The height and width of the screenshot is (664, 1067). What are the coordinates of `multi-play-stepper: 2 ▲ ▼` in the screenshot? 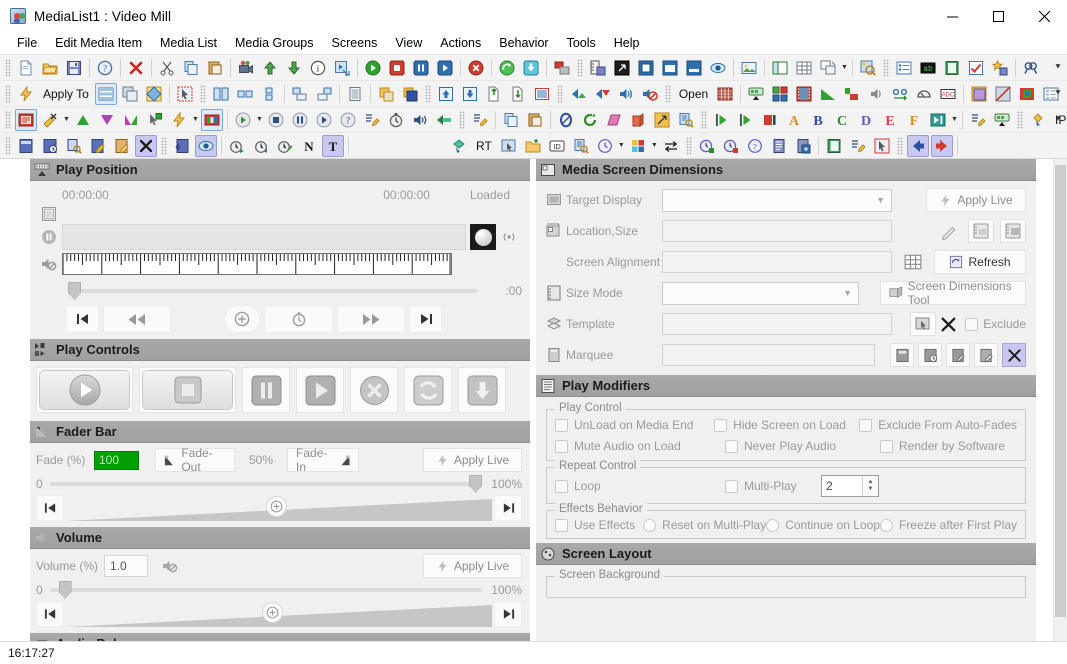 It's located at (850, 486).